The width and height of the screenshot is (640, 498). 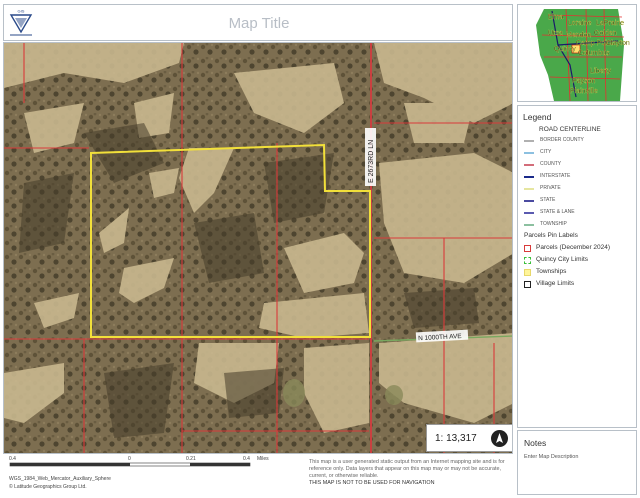 What do you see at coordinates (527, 272) in the screenshot?
I see `township-swatch` at bounding box center [527, 272].